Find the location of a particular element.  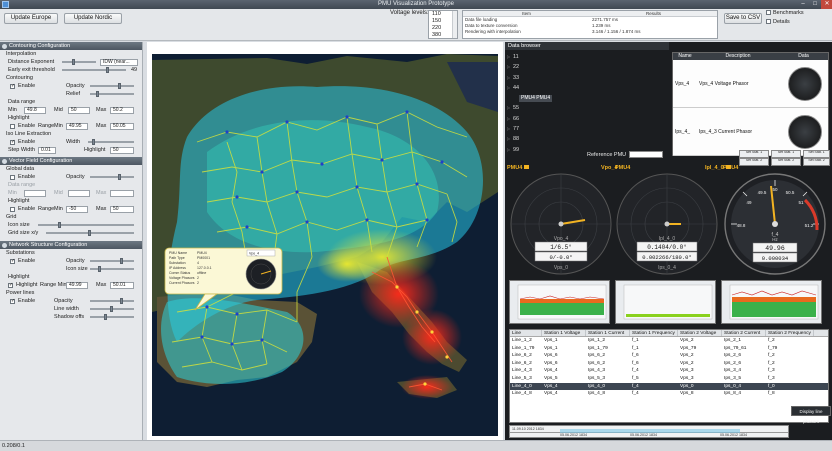

update-europe-button: Update Europe is located at coordinates (31, 18).